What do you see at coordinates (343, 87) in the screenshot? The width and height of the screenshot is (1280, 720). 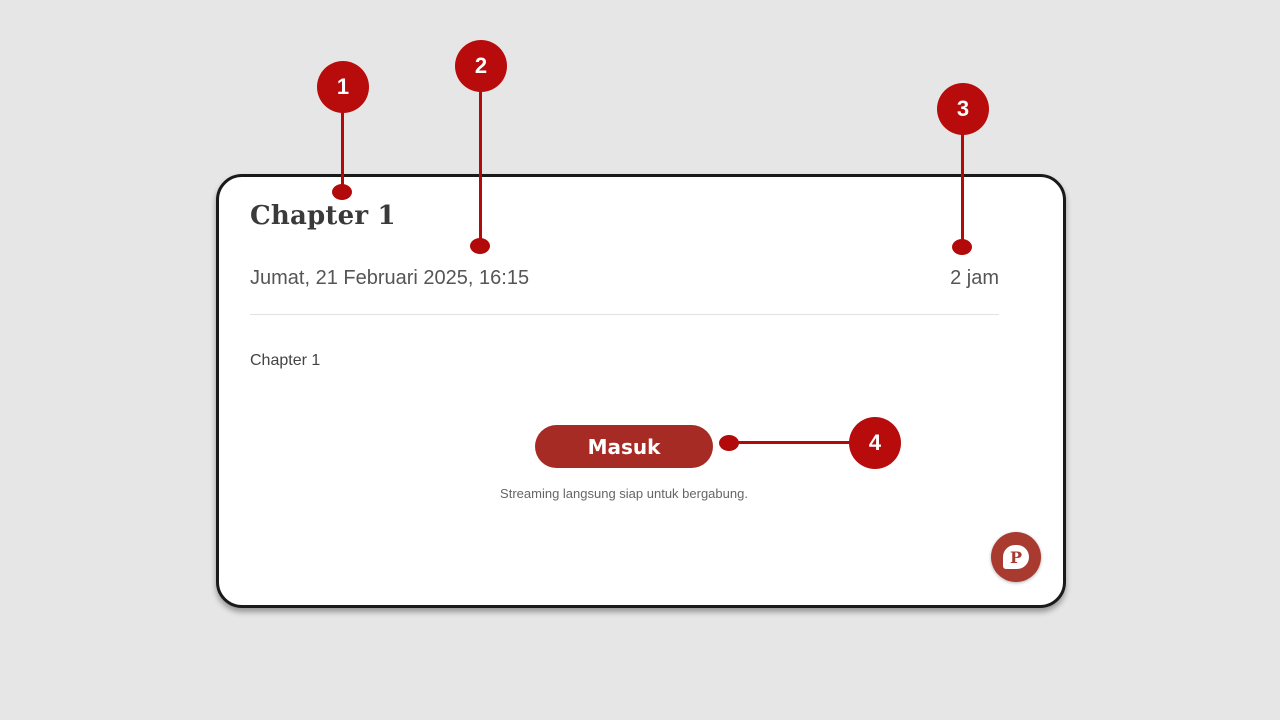 I see `callout-1-badge: 1` at bounding box center [343, 87].